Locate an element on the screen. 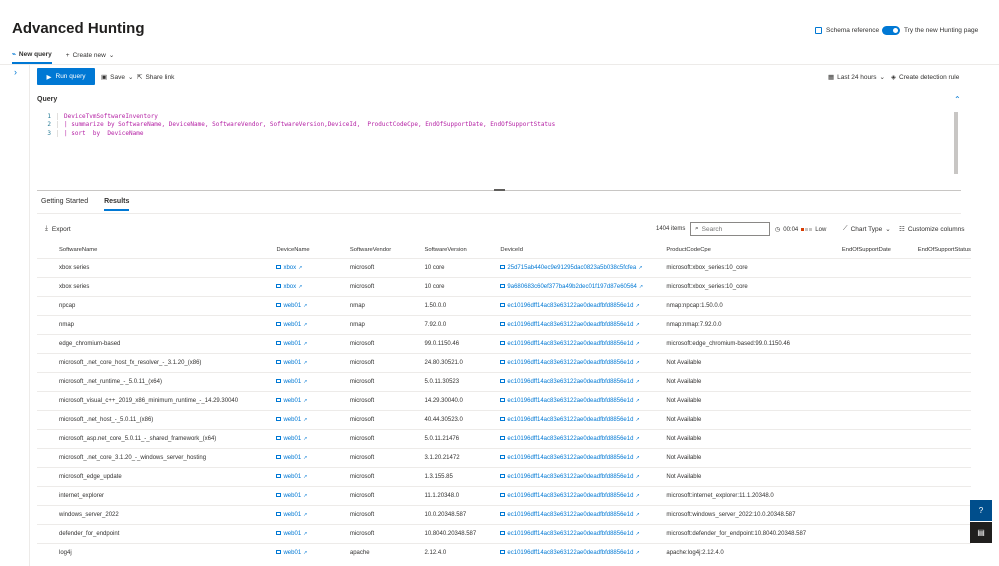 The height and width of the screenshot is (566, 999). column-header: SoftwareName is located at coordinates (145, 250).